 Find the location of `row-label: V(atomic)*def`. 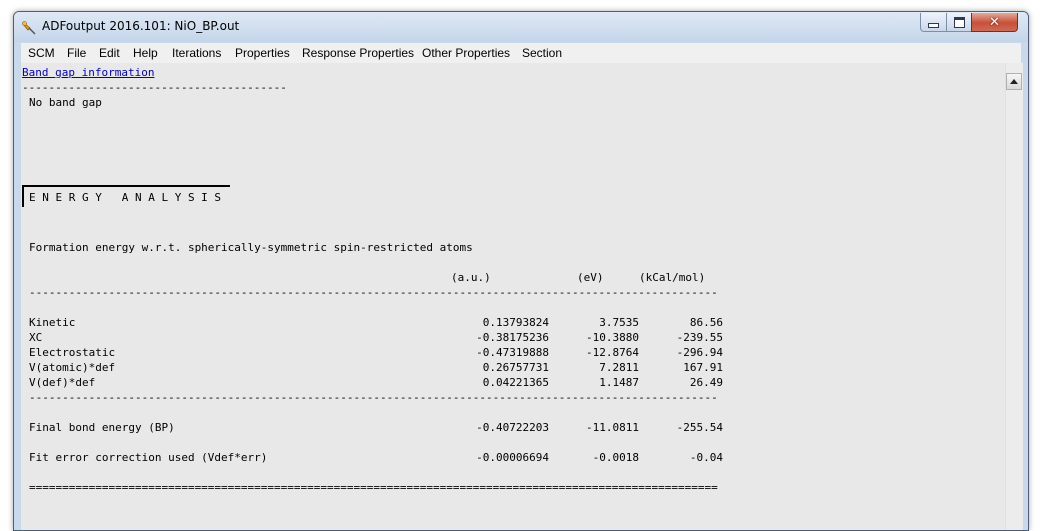

row-label: V(atomic)*def is located at coordinates (72, 367).